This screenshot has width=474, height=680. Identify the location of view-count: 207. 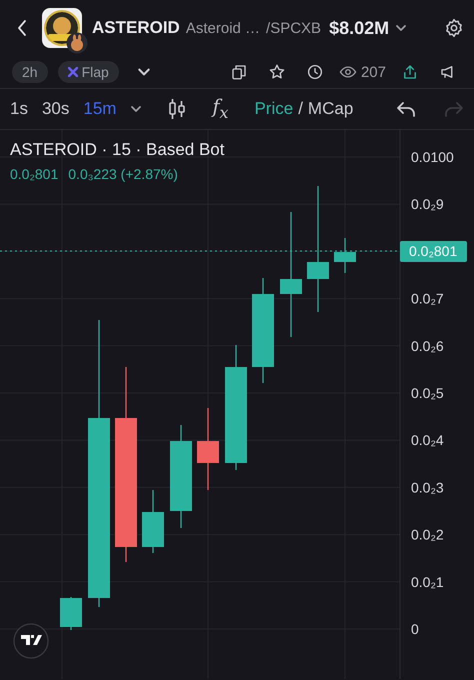
(373, 72).